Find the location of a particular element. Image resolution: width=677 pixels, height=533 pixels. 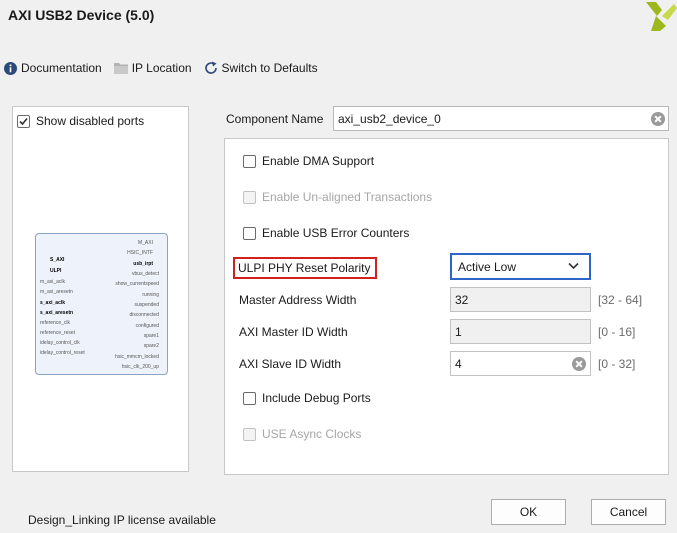

show-disabled-ports-box is located at coordinates (23, 121).